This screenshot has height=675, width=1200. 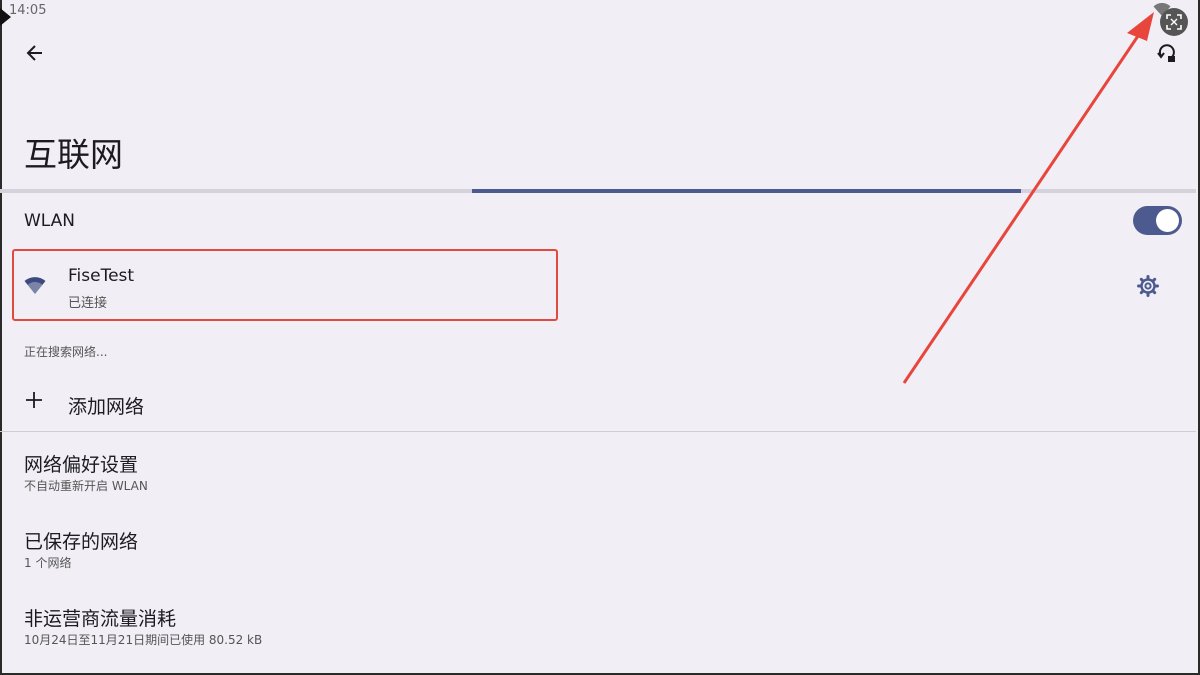 I want to click on pref-subtitle: 不自动重新开启 WLAN, so click(x=86, y=486).